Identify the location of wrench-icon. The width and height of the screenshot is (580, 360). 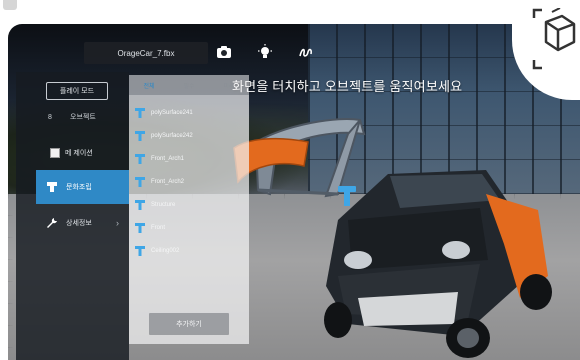
(52, 223).